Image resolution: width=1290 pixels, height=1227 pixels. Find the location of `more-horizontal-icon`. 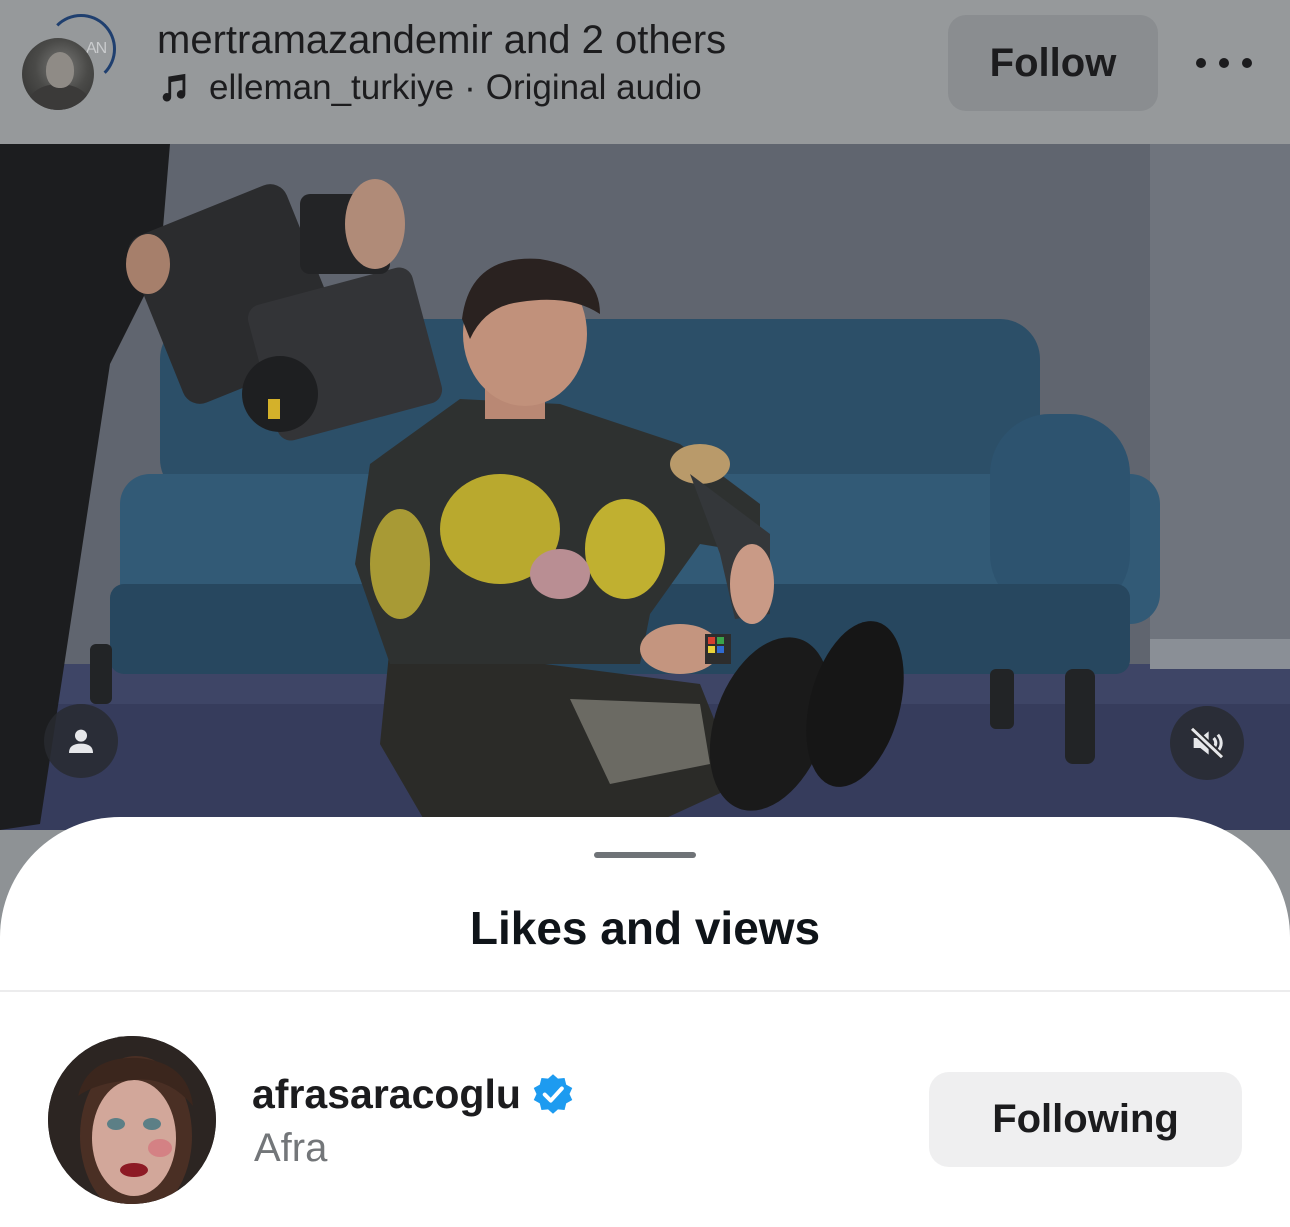

more-horizontal-icon is located at coordinates (1201, 63).